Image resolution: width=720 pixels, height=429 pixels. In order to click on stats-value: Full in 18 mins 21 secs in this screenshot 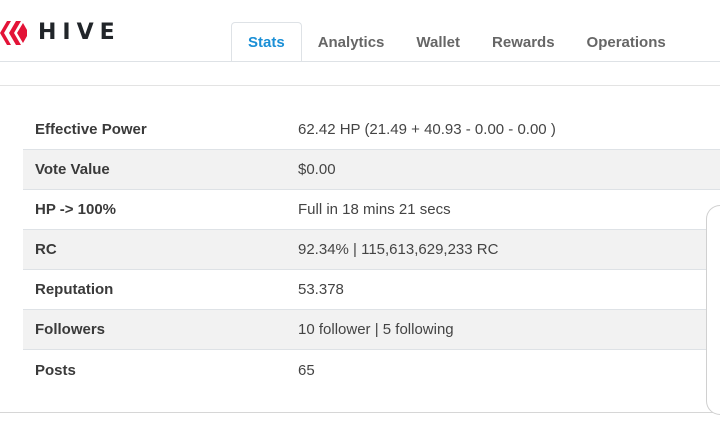, I will do `click(374, 209)`.